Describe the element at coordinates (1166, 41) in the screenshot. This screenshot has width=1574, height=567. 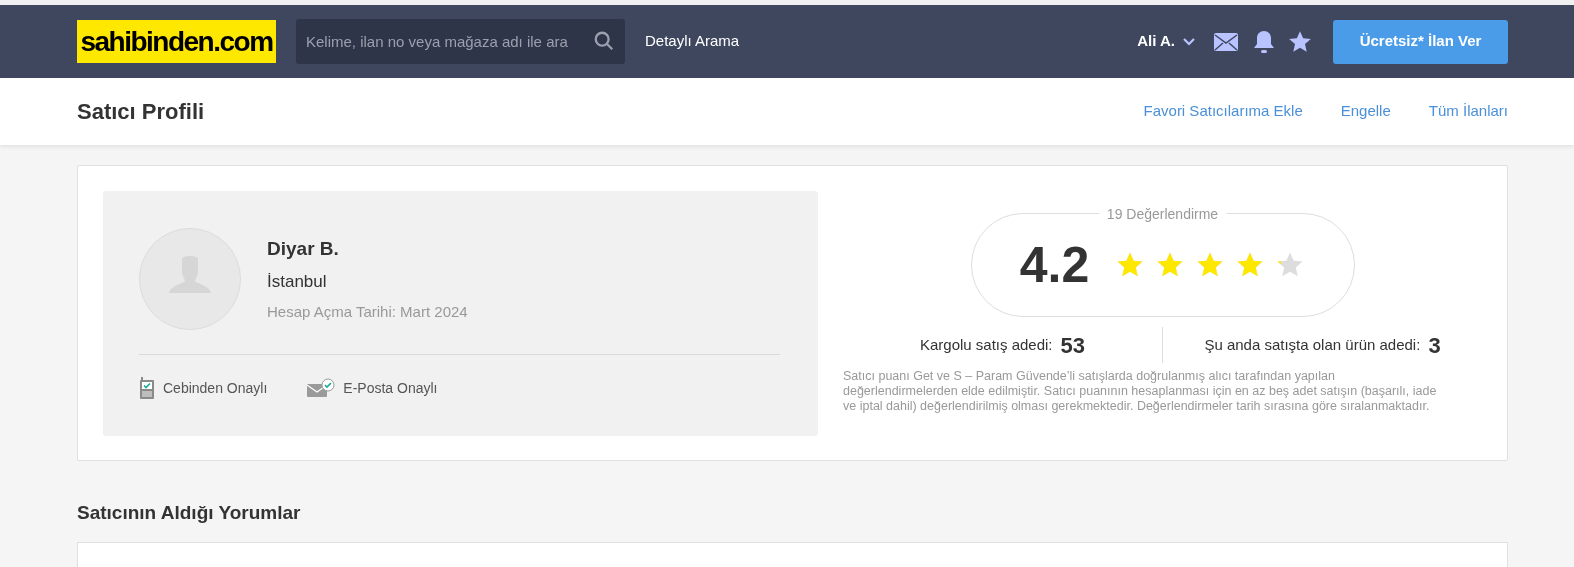
I see `user-menu: Ali A.` at that location.